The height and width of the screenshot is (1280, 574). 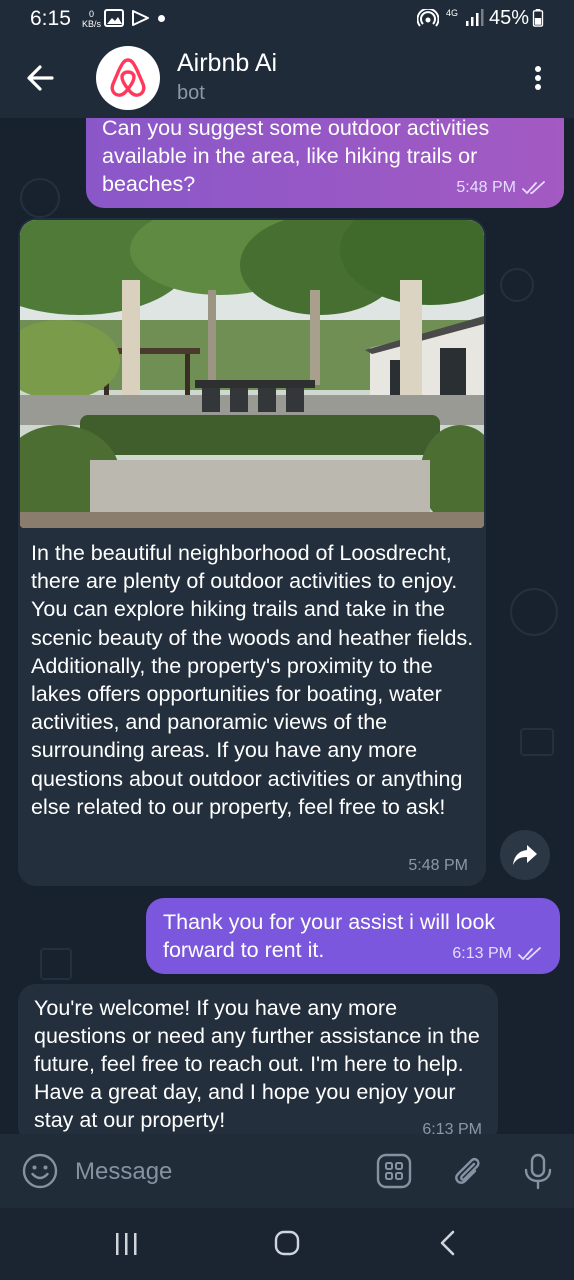 What do you see at coordinates (191, 93) in the screenshot?
I see `chat-subtitle: bot` at bounding box center [191, 93].